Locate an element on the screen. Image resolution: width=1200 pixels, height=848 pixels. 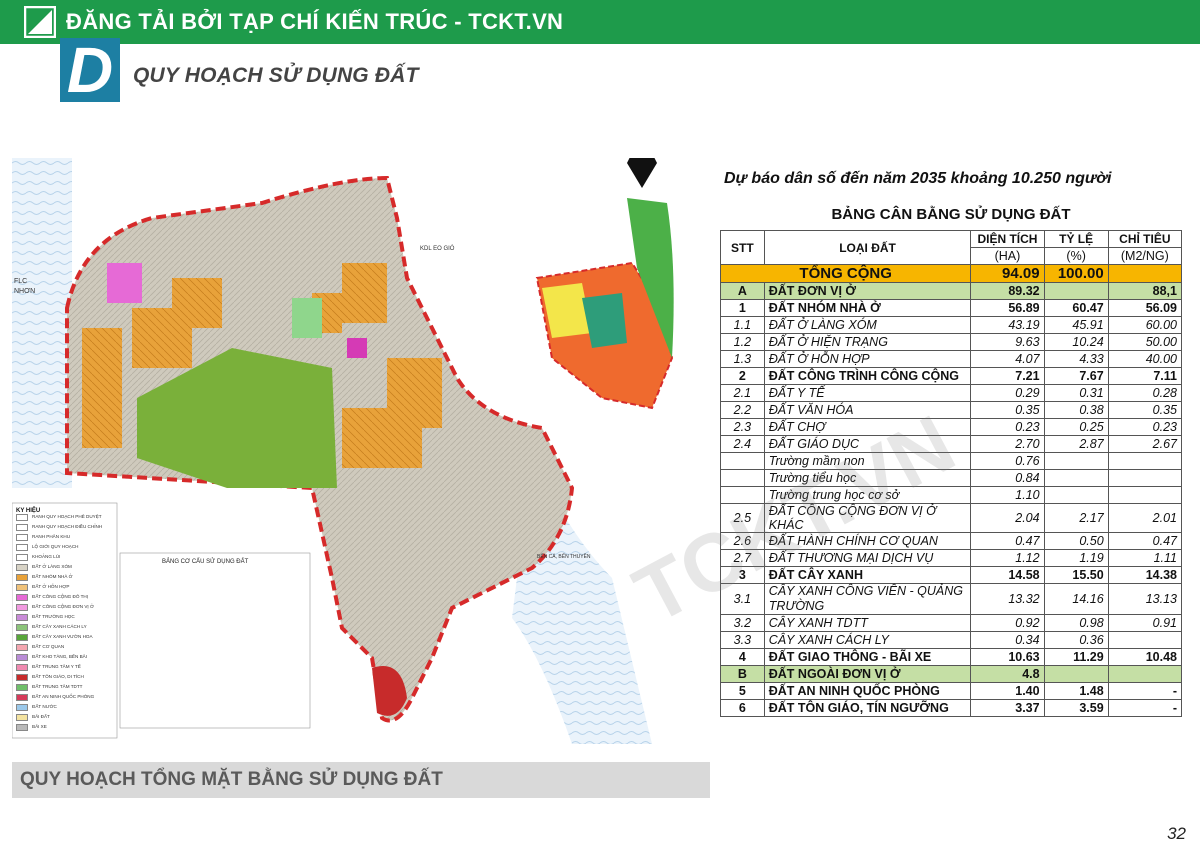
cell-stt: 2.2 is located at coordinates (742, 410).